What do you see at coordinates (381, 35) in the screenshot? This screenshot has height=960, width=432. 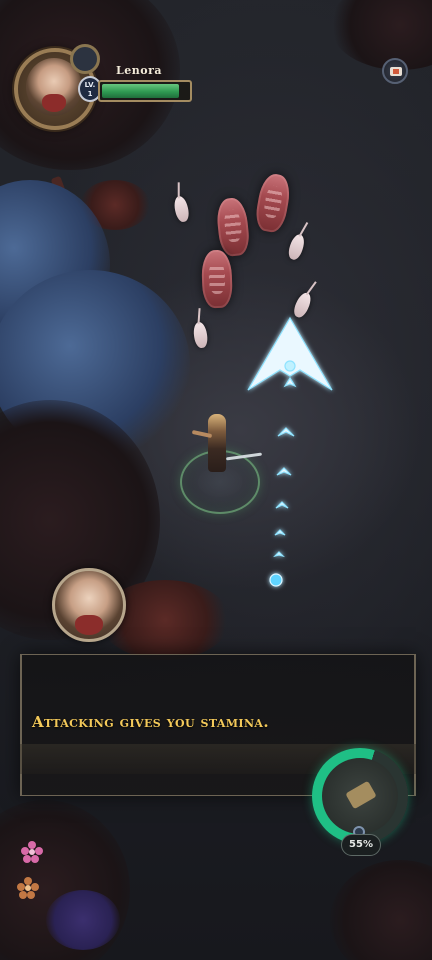 I see `tree-canopy-top-right` at bounding box center [381, 35].